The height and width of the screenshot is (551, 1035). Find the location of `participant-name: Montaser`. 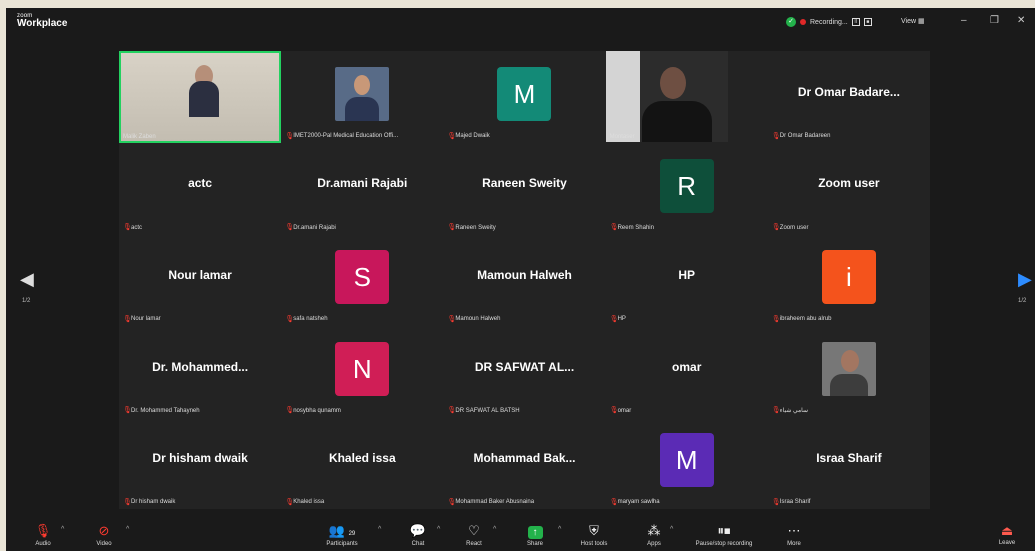

participant-name: Montaser is located at coordinates (622, 136).